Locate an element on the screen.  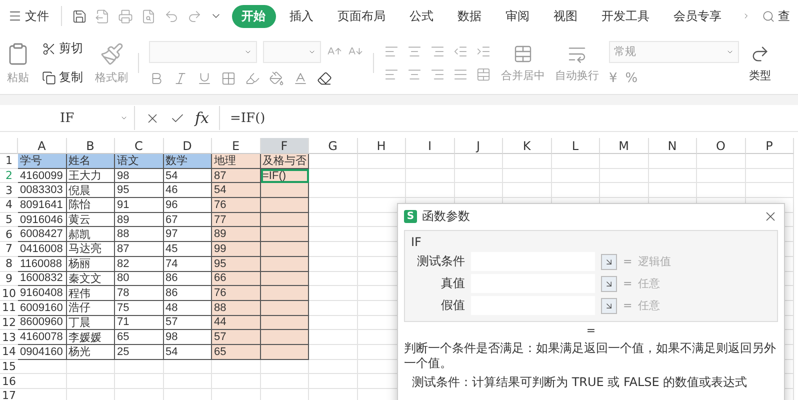
table-cell: =IF() is located at coordinates (284, 176).